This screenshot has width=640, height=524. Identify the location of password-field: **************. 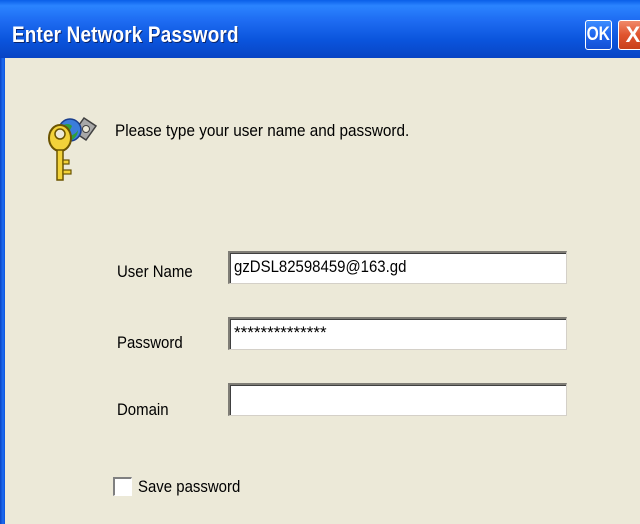
(397, 333).